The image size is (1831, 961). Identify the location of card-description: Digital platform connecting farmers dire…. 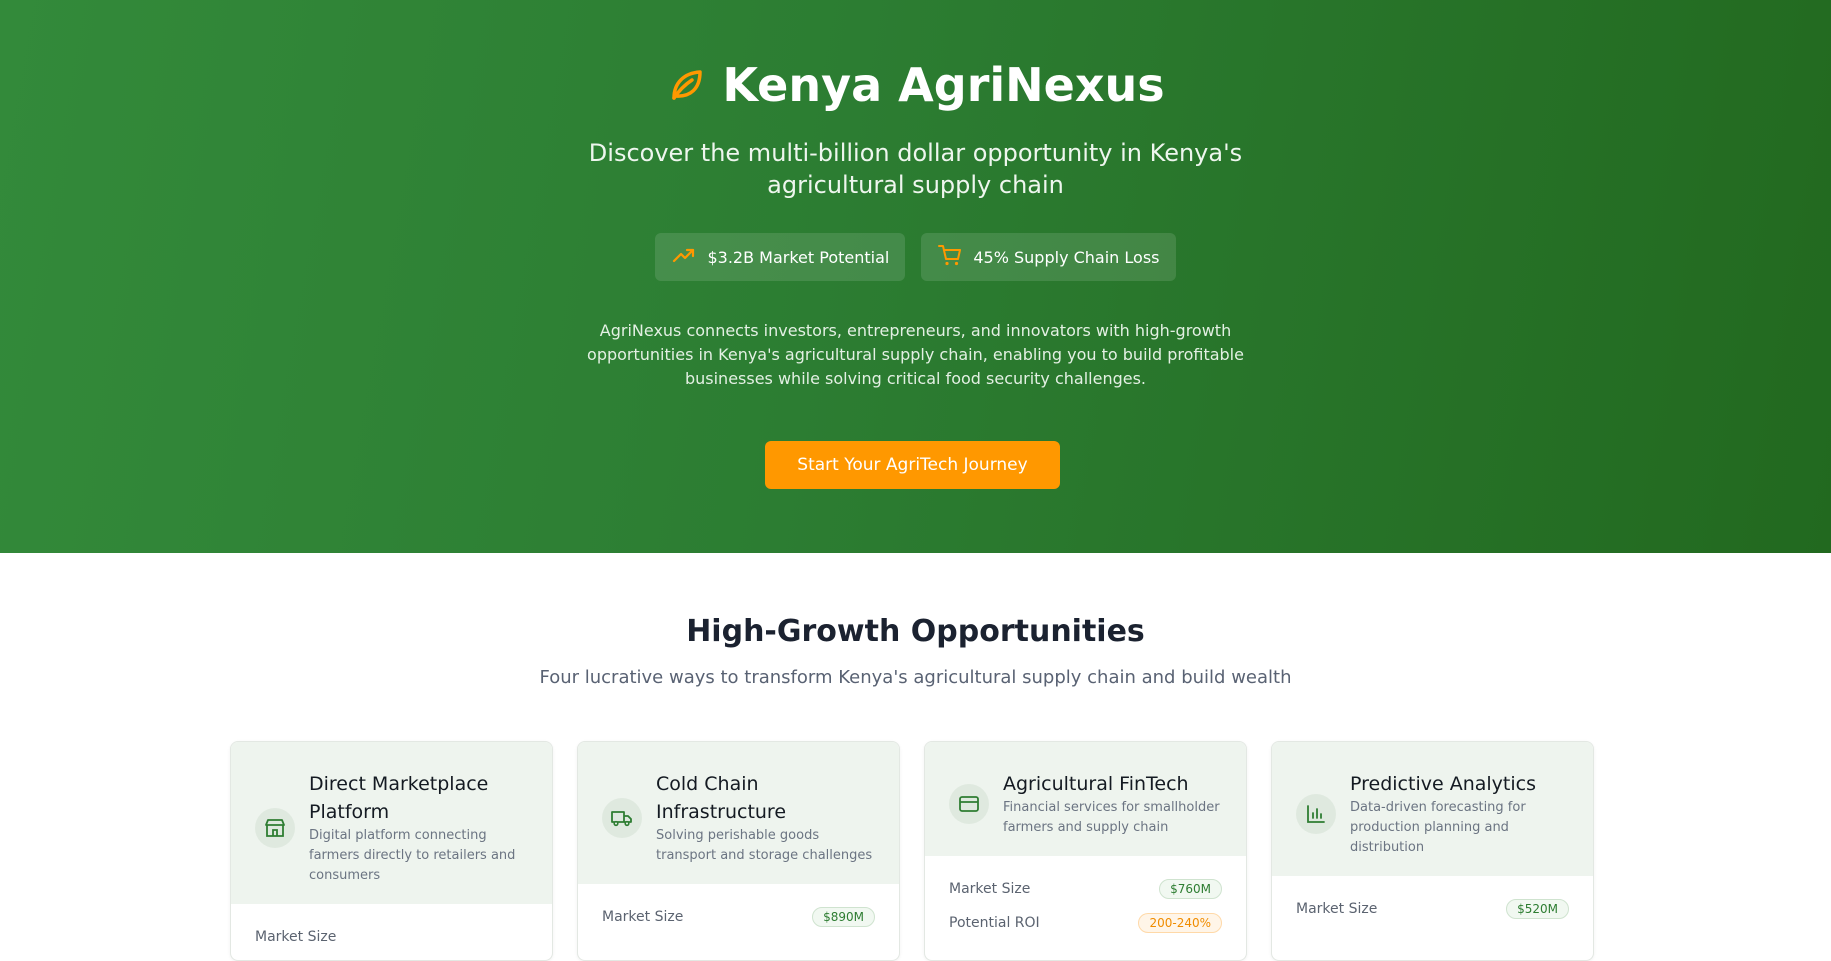
(412, 855).